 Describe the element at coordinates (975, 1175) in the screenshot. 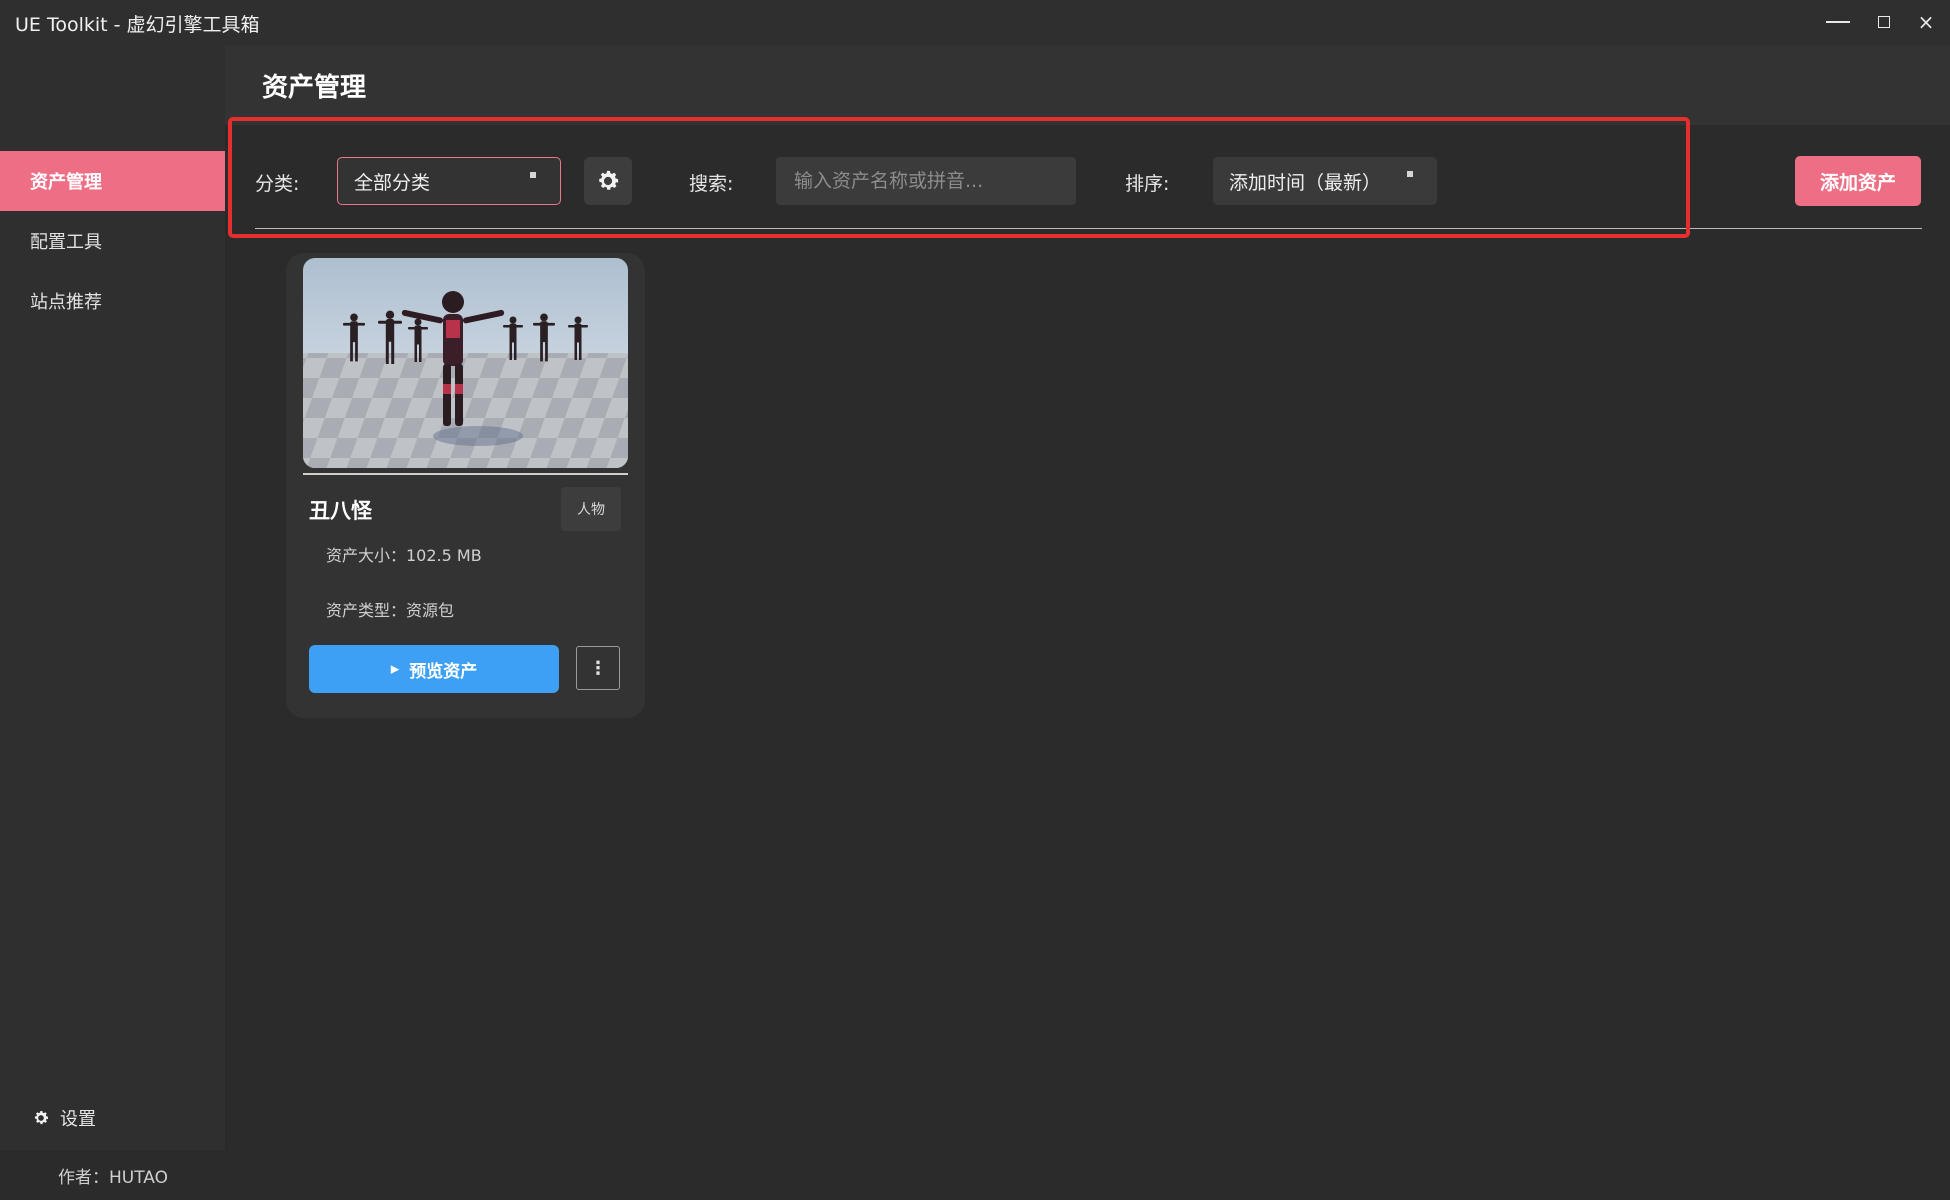

I see `footer: 作者：HUTAO` at that location.